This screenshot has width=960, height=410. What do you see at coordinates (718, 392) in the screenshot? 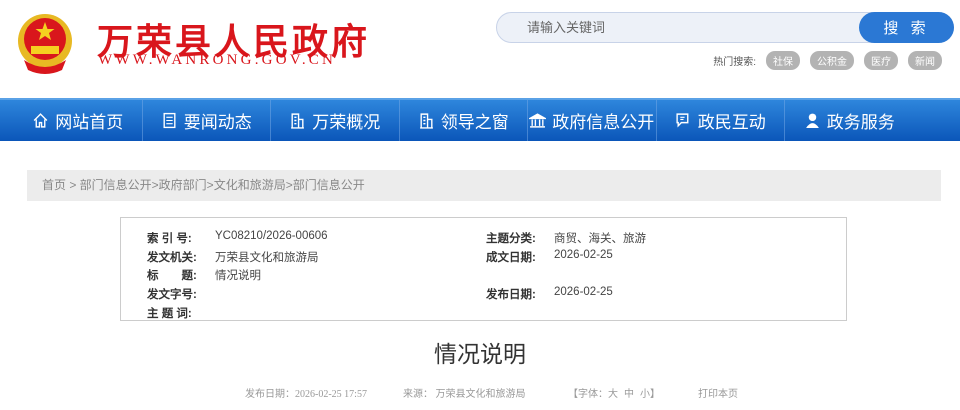
I see `print-button: 打印本页` at bounding box center [718, 392].